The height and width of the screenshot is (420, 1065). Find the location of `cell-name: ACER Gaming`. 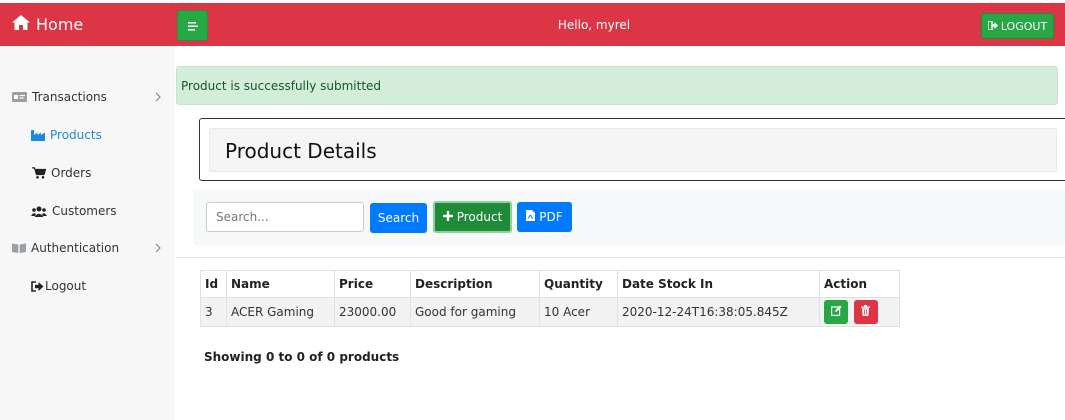

cell-name: ACER Gaming is located at coordinates (280, 312).